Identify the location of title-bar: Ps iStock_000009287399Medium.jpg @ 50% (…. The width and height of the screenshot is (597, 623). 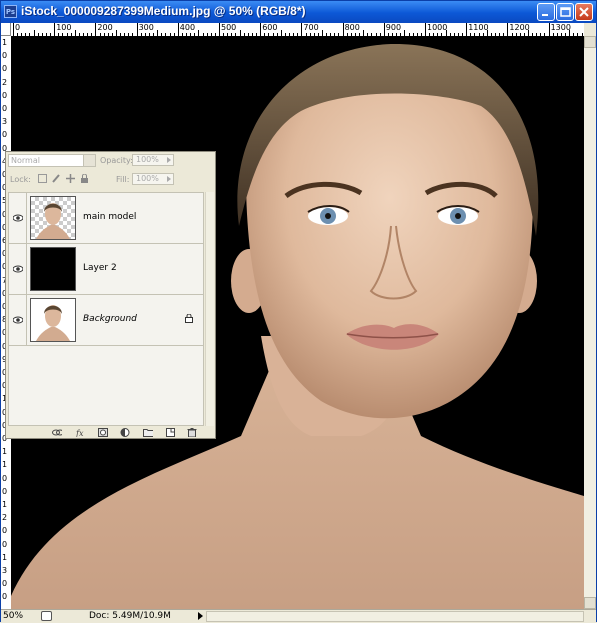
(298, 12).